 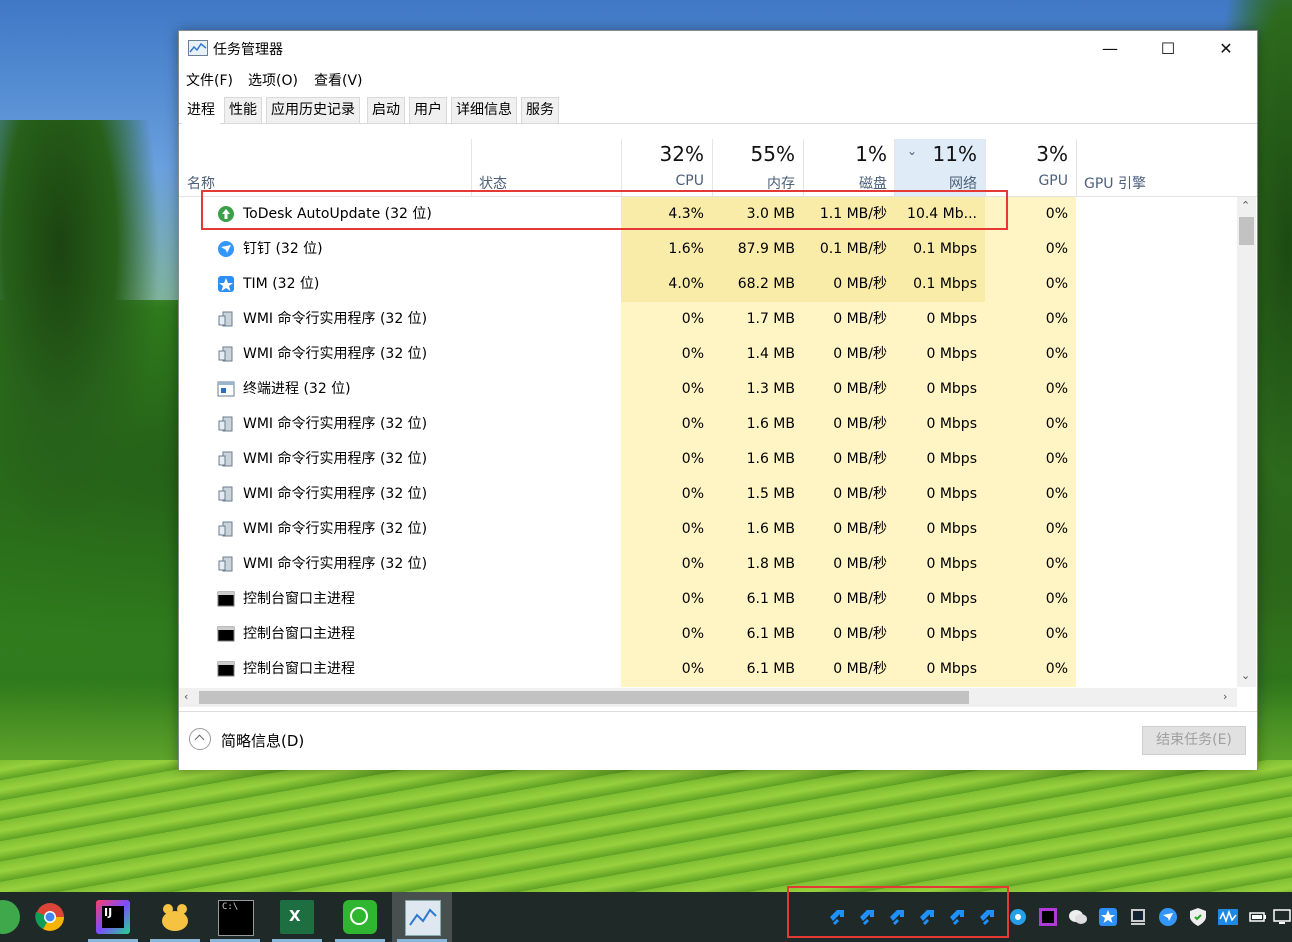 What do you see at coordinates (1108, 917) in the screenshot?
I see `tim-tray-icon` at bounding box center [1108, 917].